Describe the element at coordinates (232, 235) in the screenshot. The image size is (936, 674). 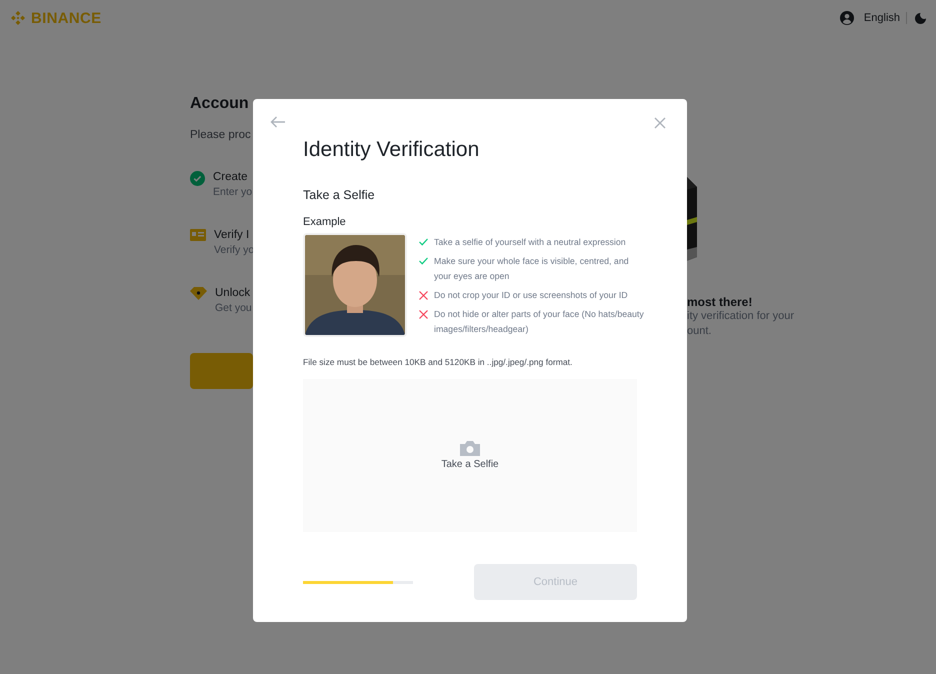
I see `step-title: Verify I` at that location.